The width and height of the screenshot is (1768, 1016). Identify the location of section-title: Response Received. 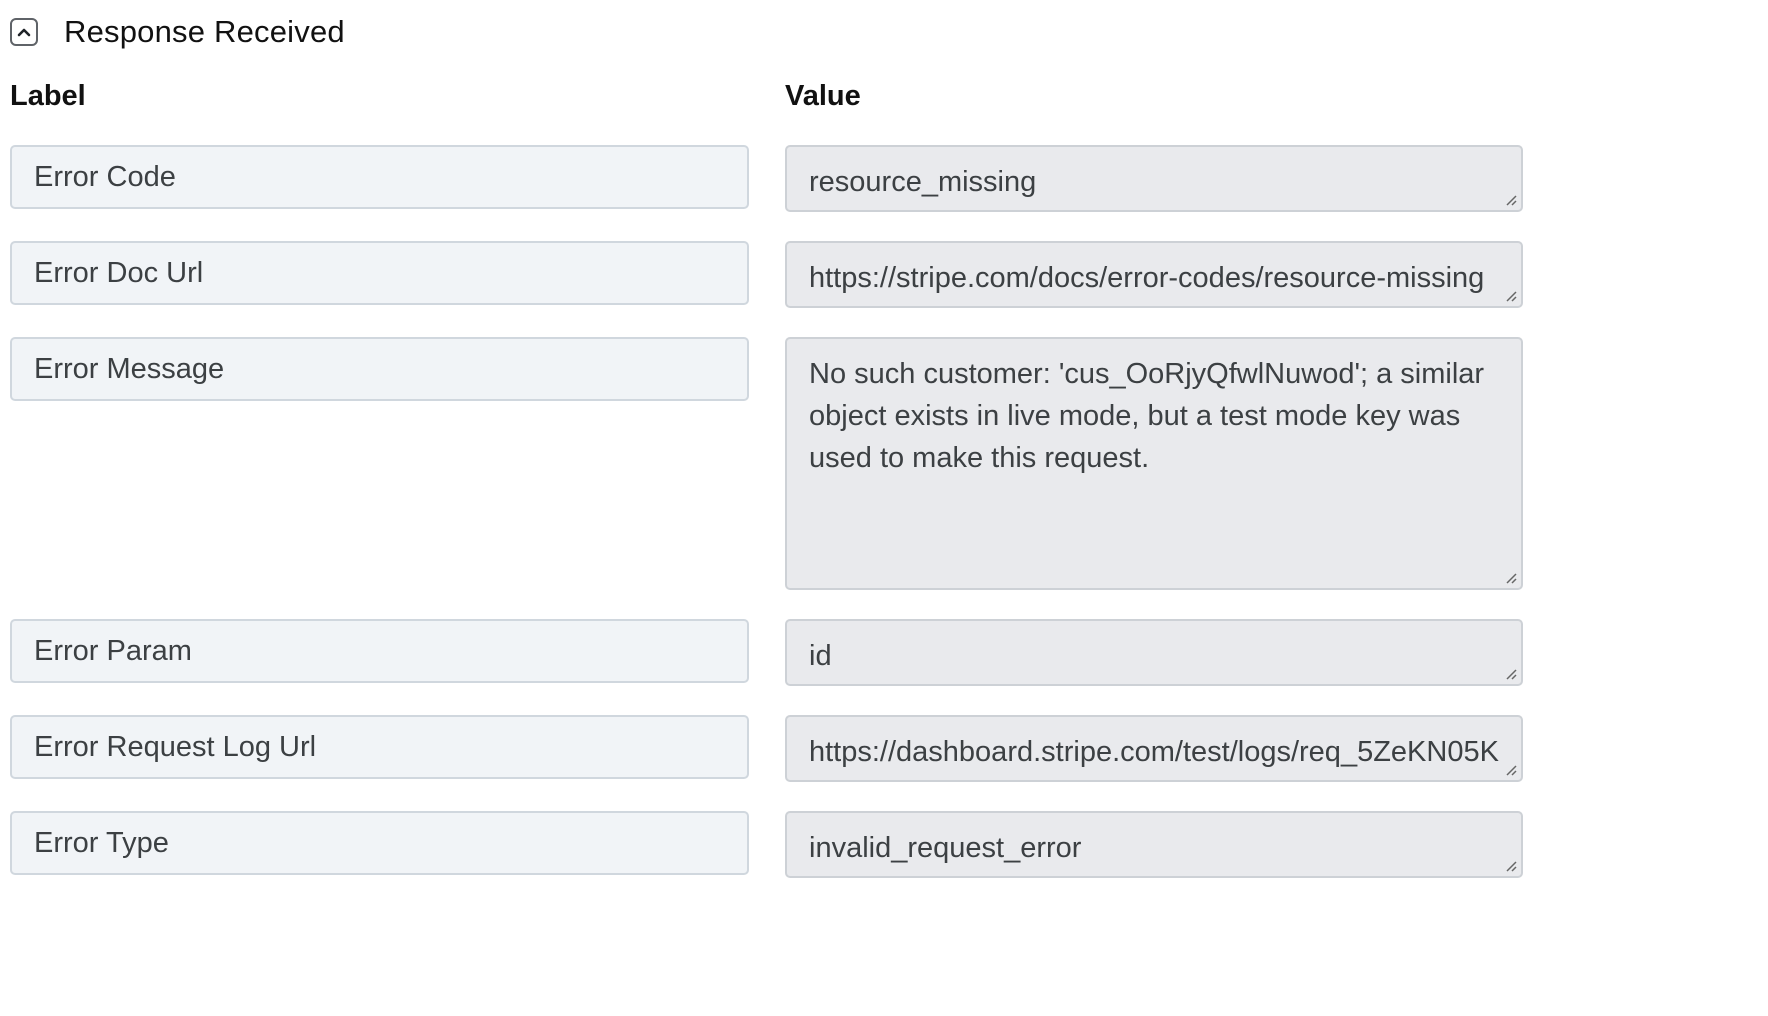
(204, 31).